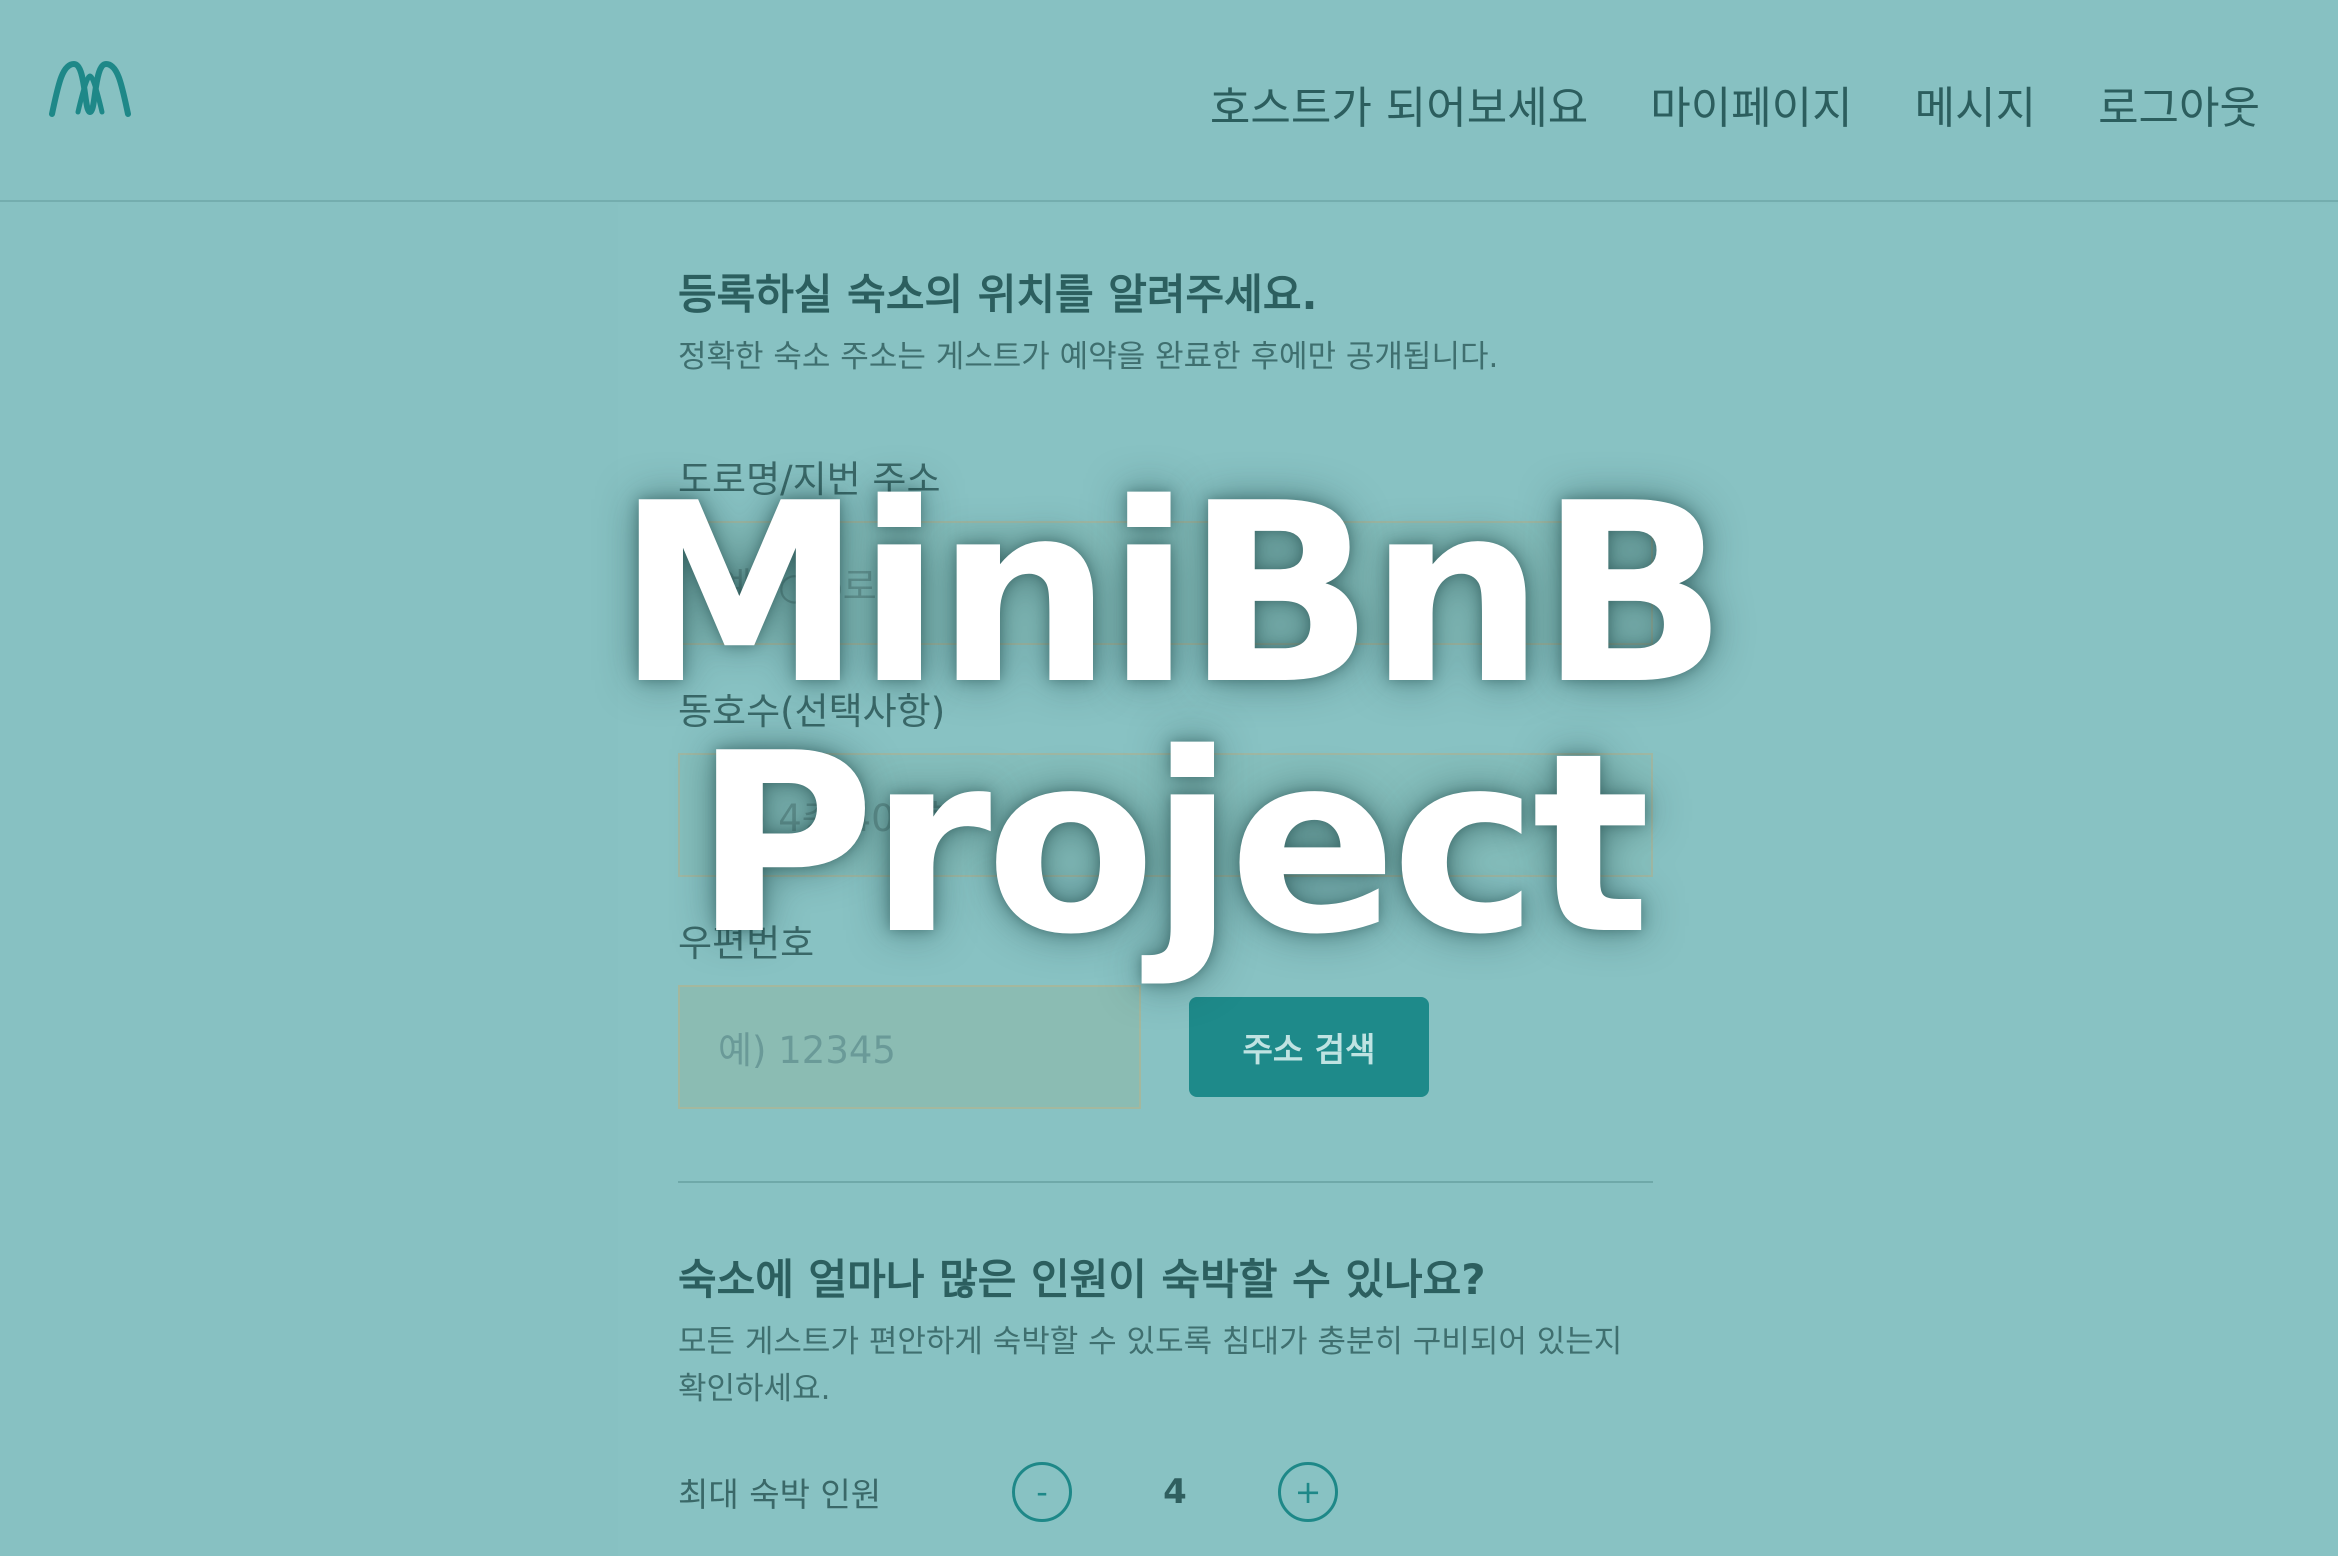 This screenshot has height=1556, width=2338. Describe the element at coordinates (1399, 104) in the screenshot. I see `nav-become-host: 호스트가 되어보세요` at that location.